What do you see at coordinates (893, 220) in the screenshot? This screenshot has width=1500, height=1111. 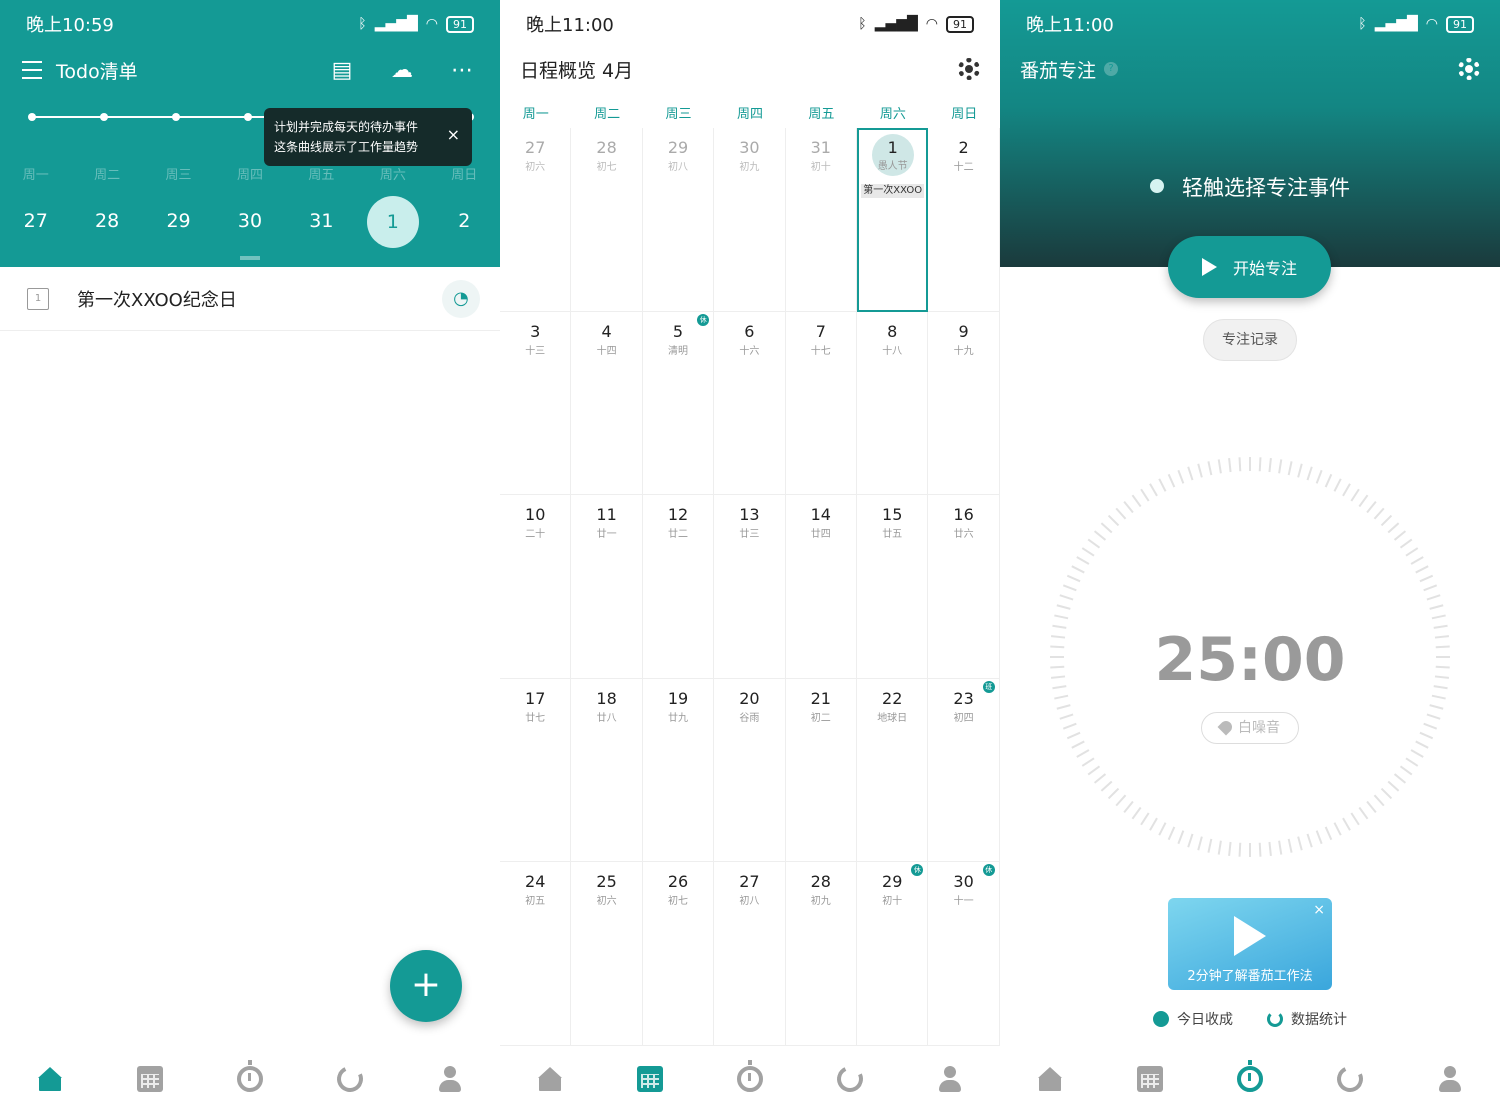 I see `calendar-day-today: 1 愚人节 第一次XXOO` at bounding box center [893, 220].